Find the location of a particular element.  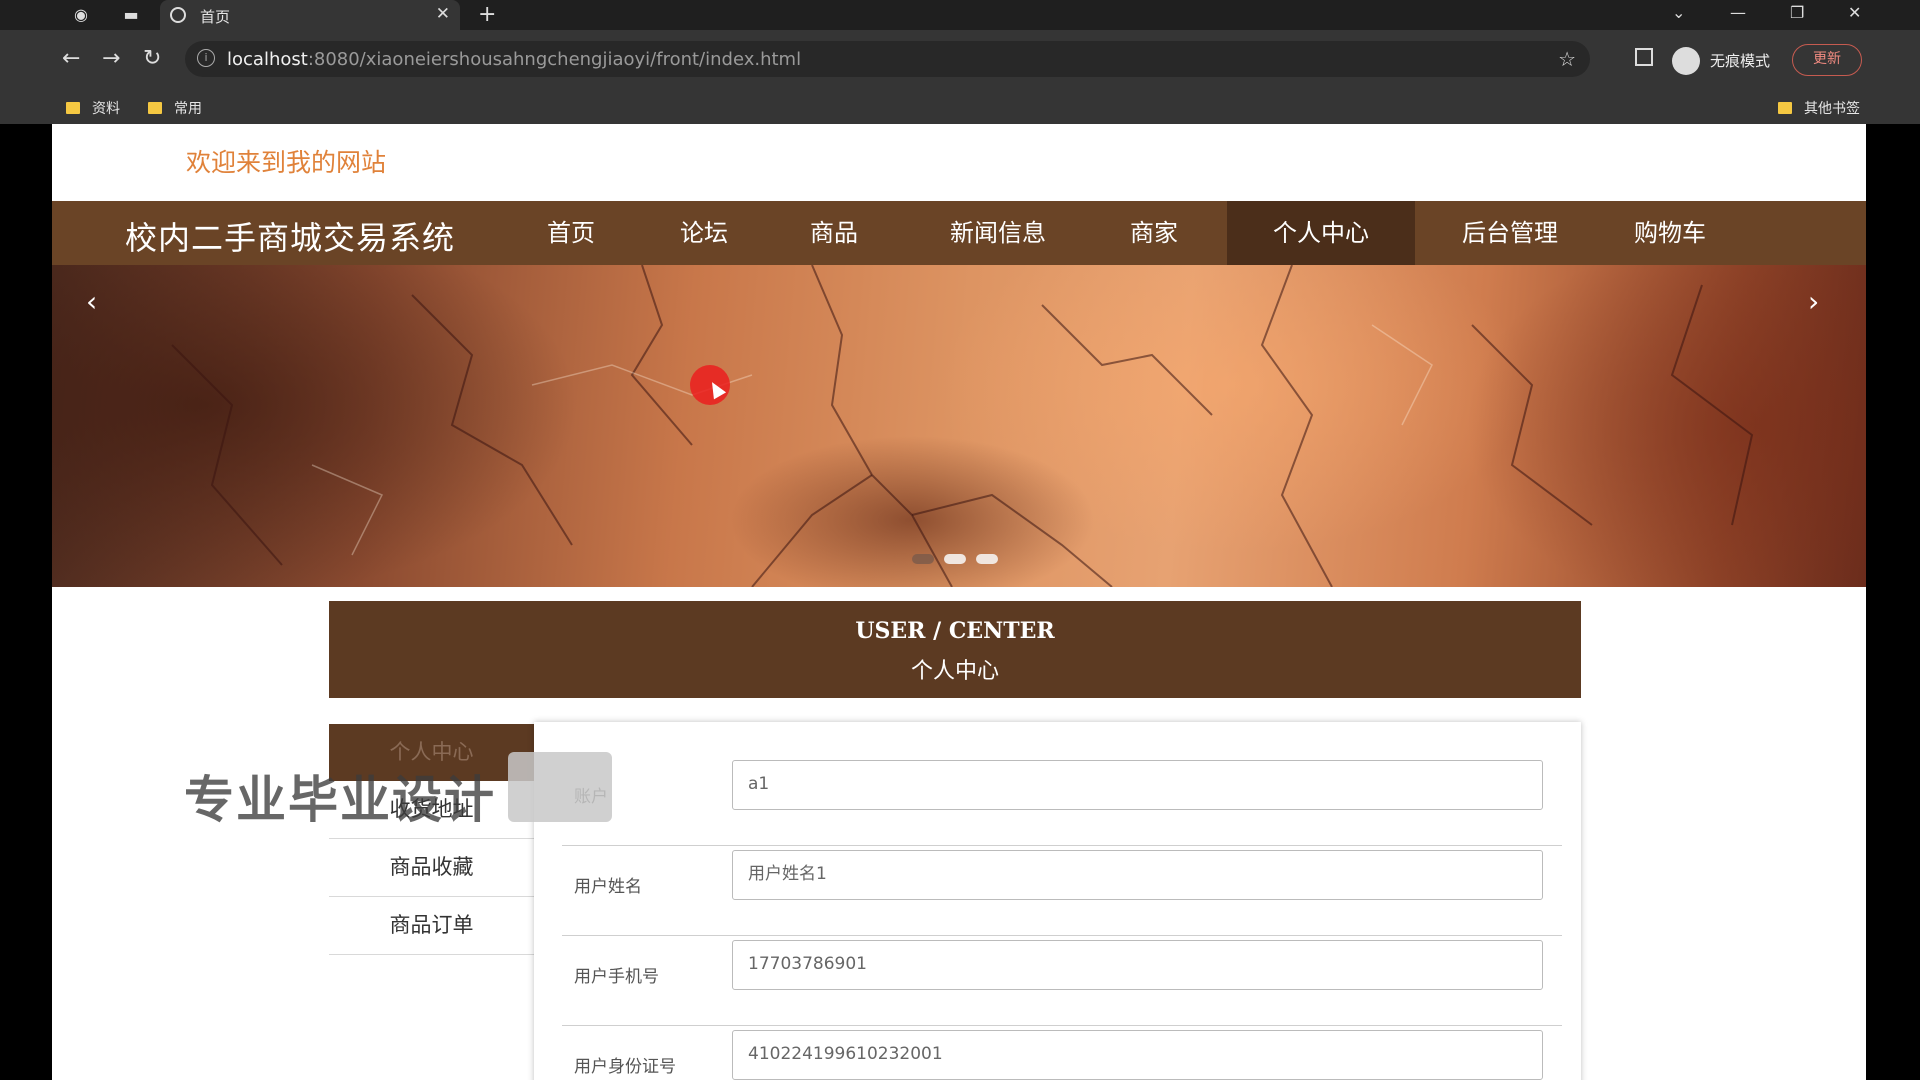

forward-icon: → is located at coordinates (111, 59).